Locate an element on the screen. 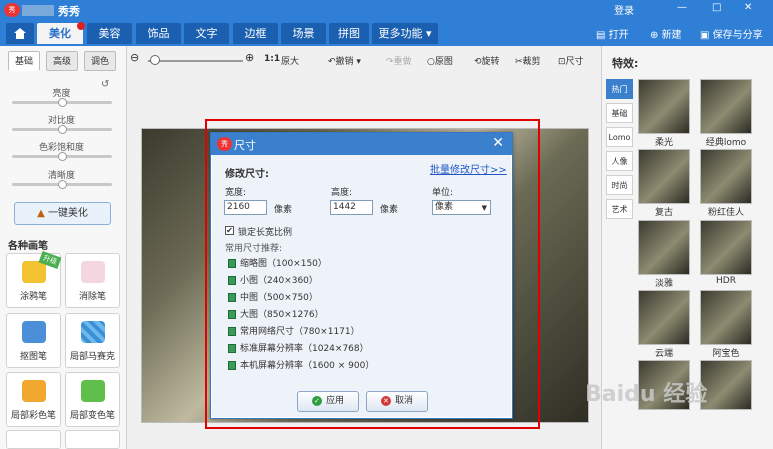 The width and height of the screenshot is (773, 449). cutout-pen-tool: 抠图笔 is located at coordinates (33, 340).